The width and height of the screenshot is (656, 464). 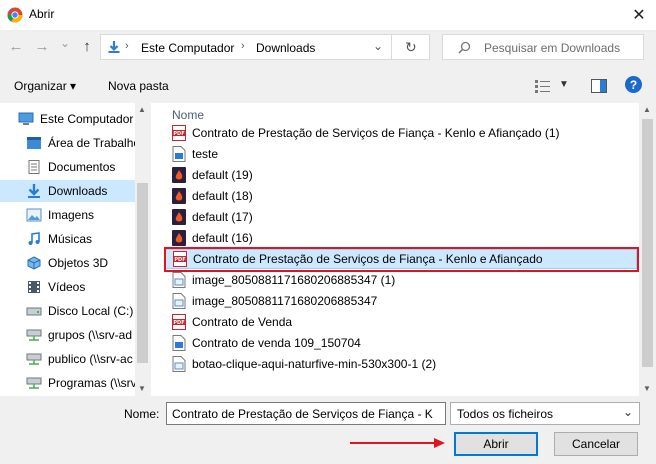 What do you see at coordinates (16, 46) in the screenshot?
I see `back-button: ←` at bounding box center [16, 46].